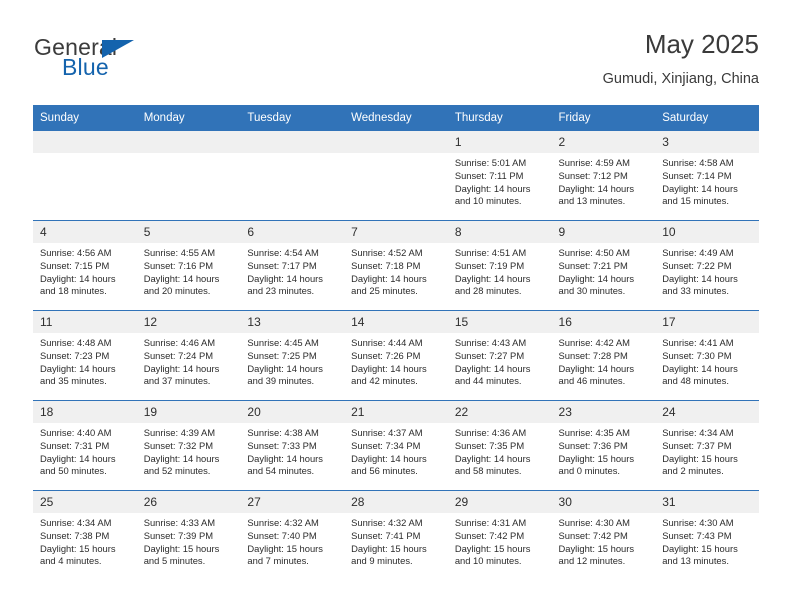  Describe the element at coordinates (85, 502) in the screenshot. I see `day-number: 25` at that location.